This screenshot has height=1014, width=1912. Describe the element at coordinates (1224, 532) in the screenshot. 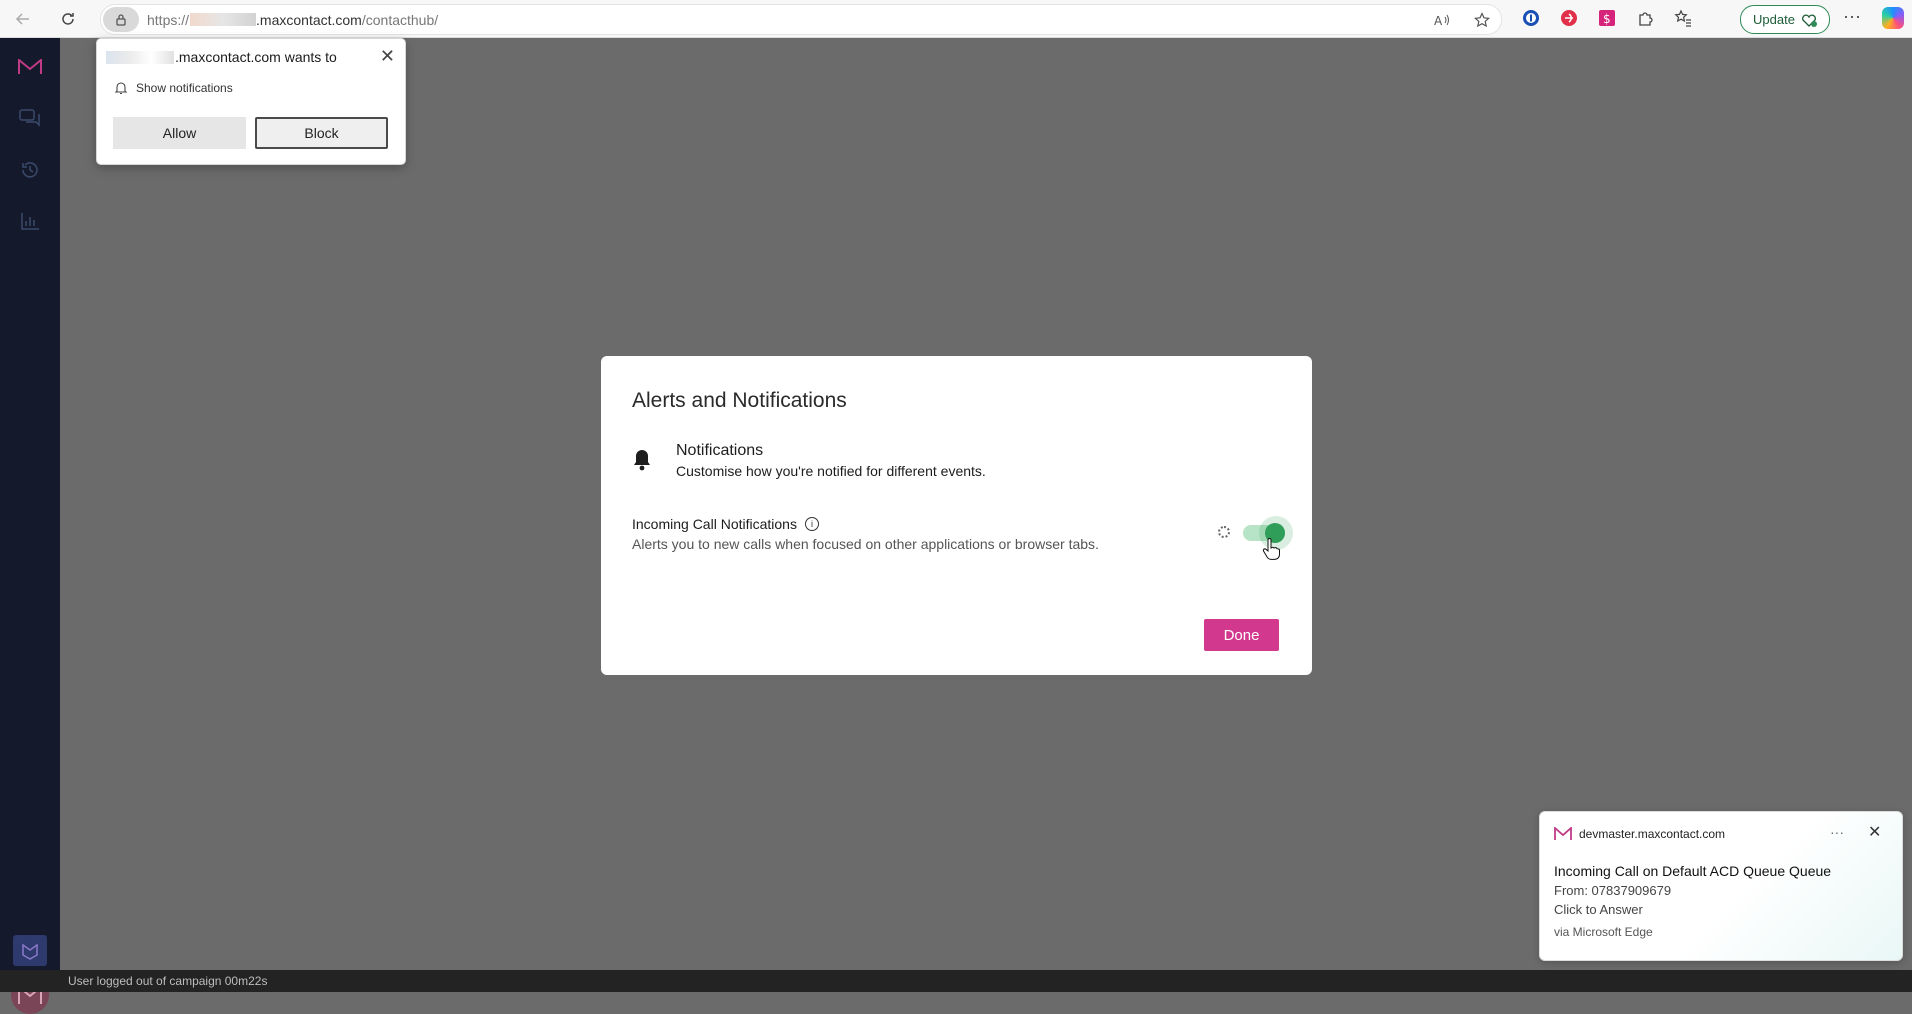

I see `loading-spinner-icon` at that location.